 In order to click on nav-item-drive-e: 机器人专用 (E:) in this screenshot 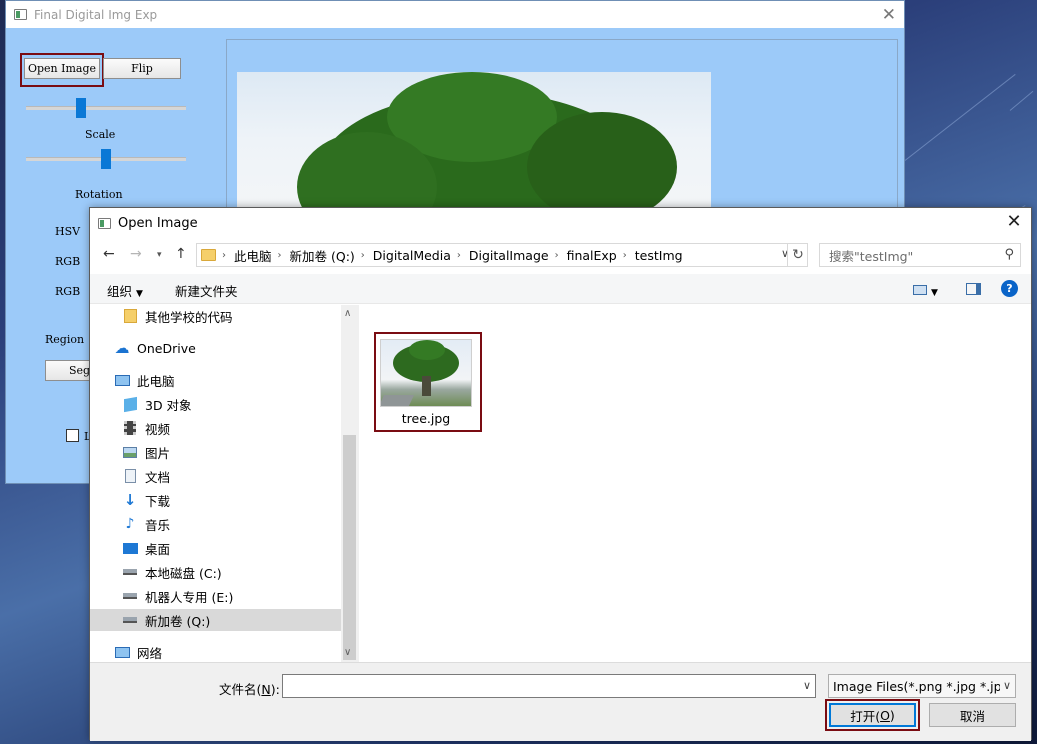, I will do `click(231, 596)`.